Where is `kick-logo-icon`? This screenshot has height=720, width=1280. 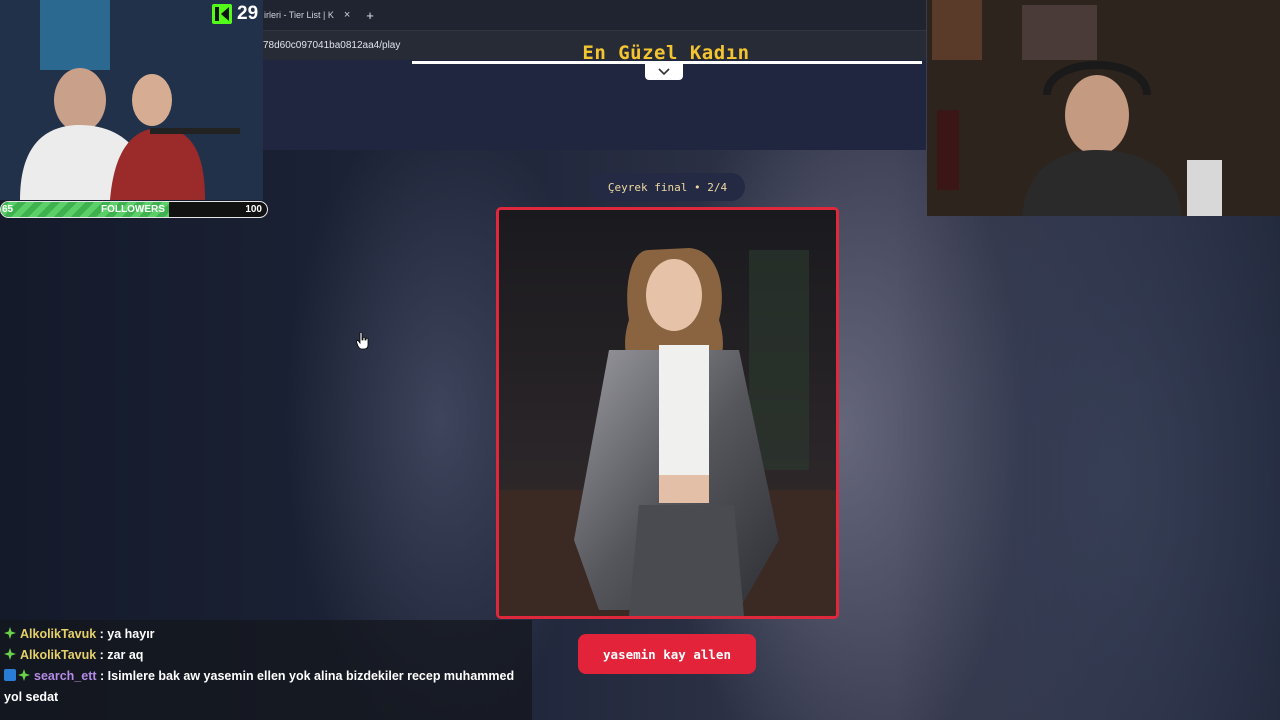 kick-logo-icon is located at coordinates (222, 14).